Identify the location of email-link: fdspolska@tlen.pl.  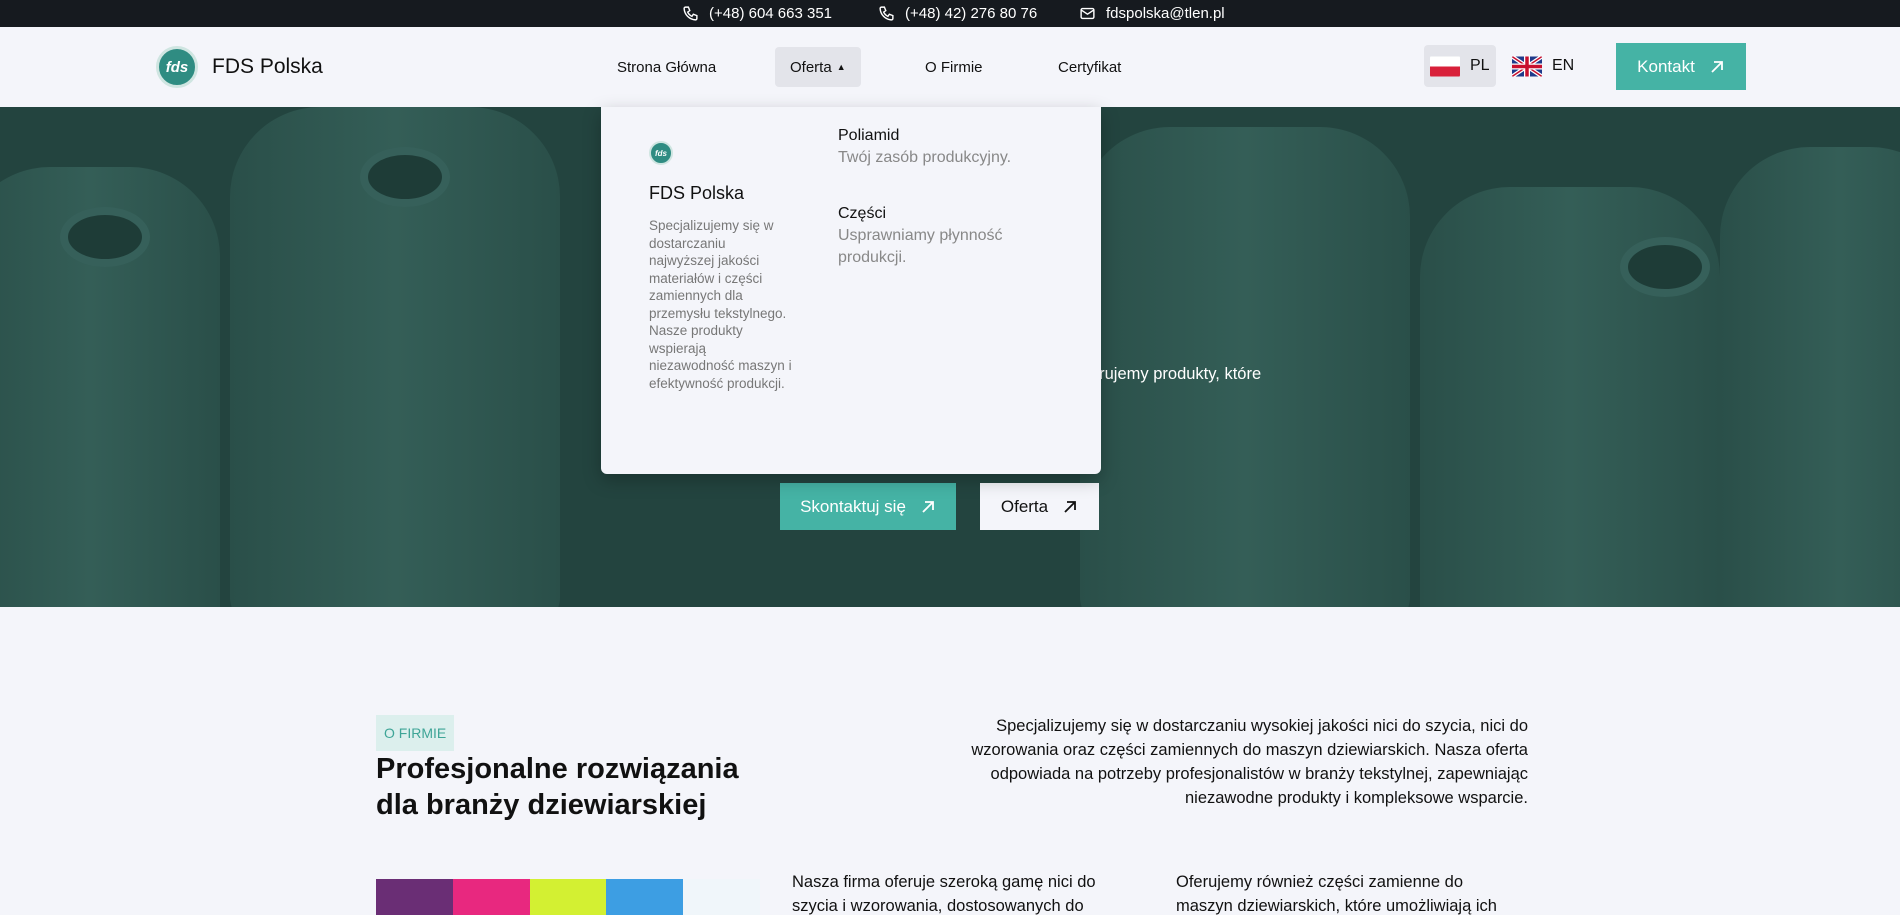
(1152, 13).